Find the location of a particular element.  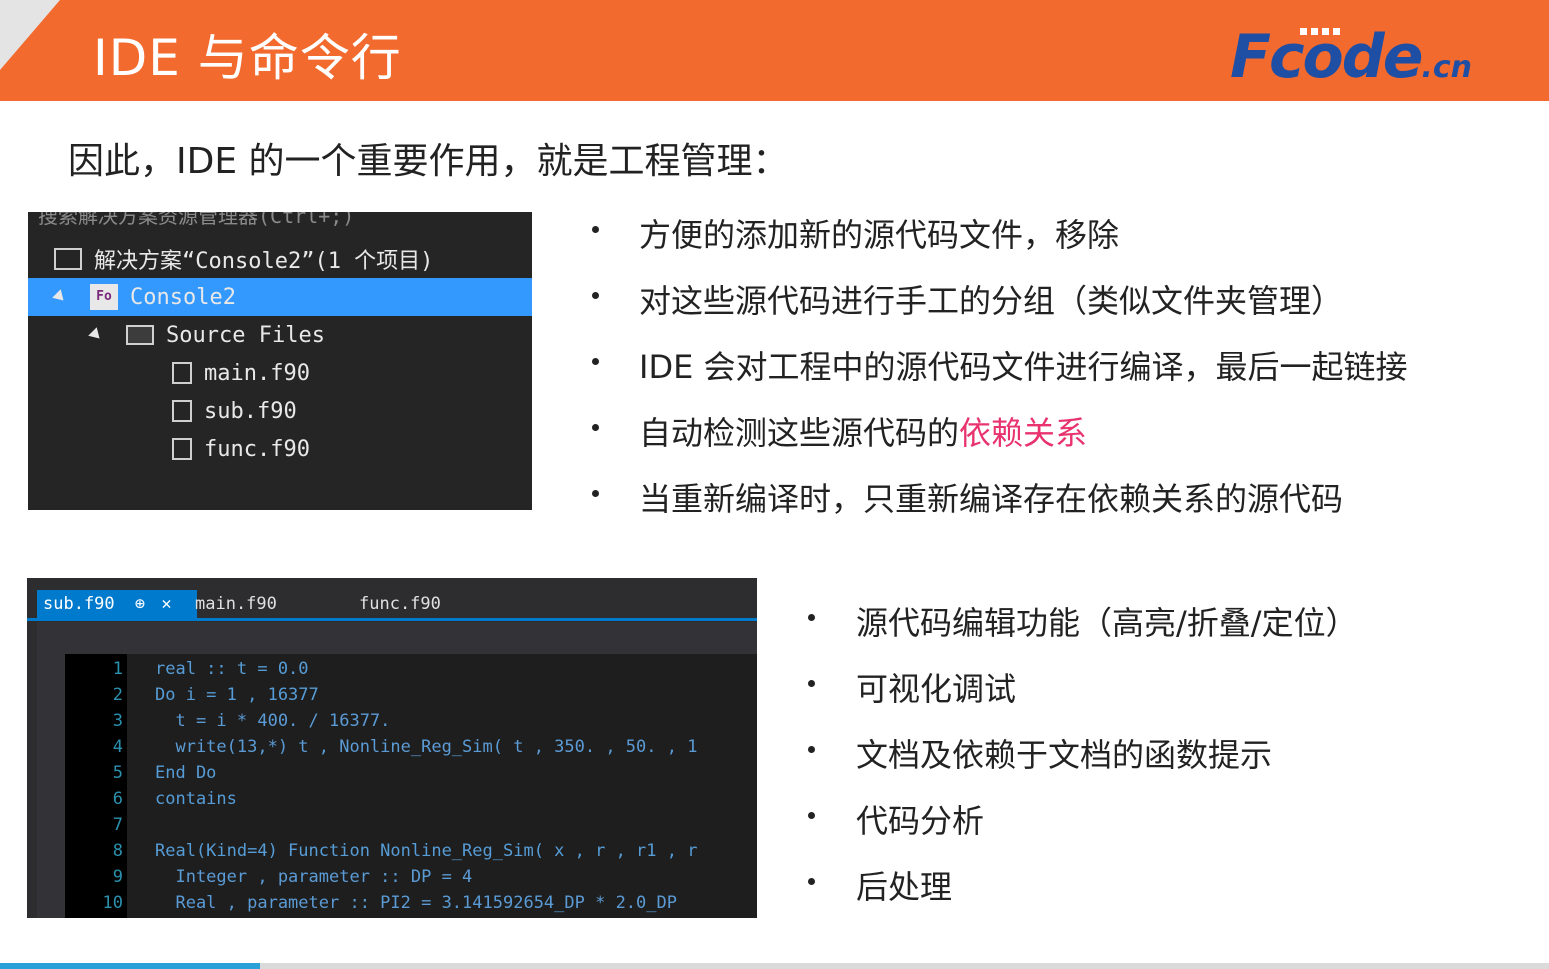

line-number: 8 is located at coordinates (117, 851).